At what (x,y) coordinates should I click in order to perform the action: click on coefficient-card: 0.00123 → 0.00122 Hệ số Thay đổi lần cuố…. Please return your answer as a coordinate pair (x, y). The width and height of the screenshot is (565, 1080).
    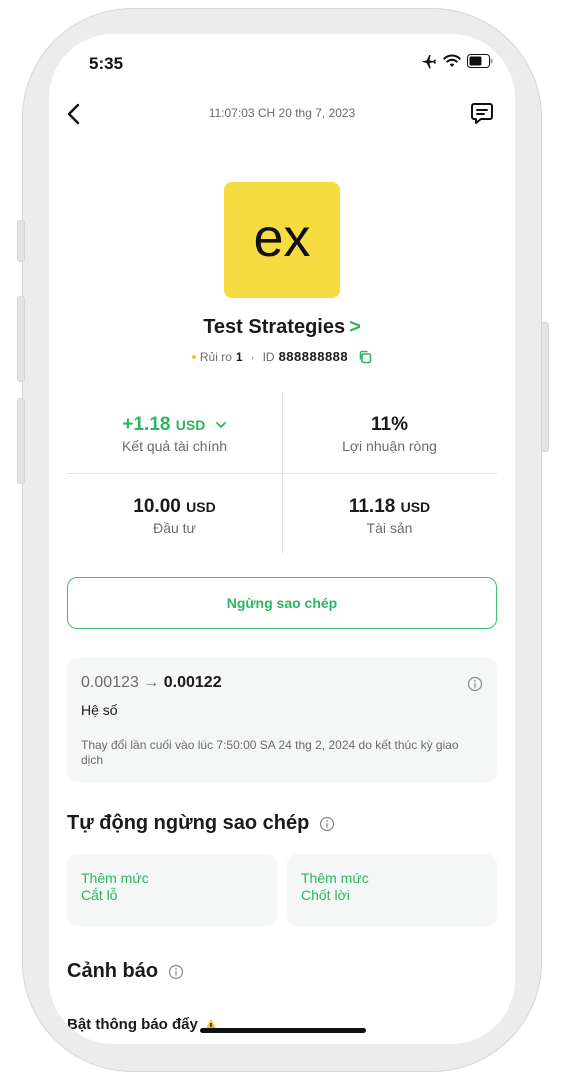
    Looking at the image, I should click on (282, 720).